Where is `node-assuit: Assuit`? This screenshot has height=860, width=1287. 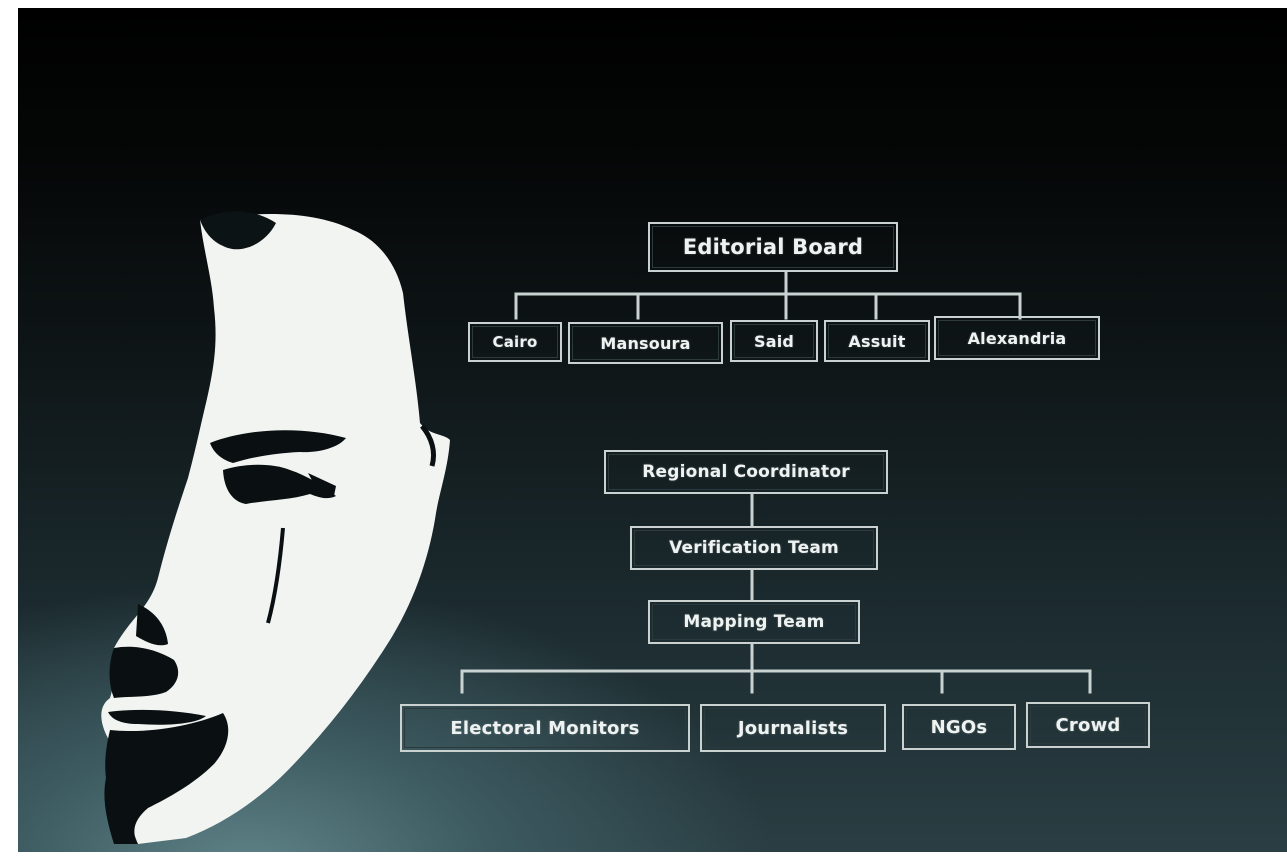 node-assuit: Assuit is located at coordinates (877, 341).